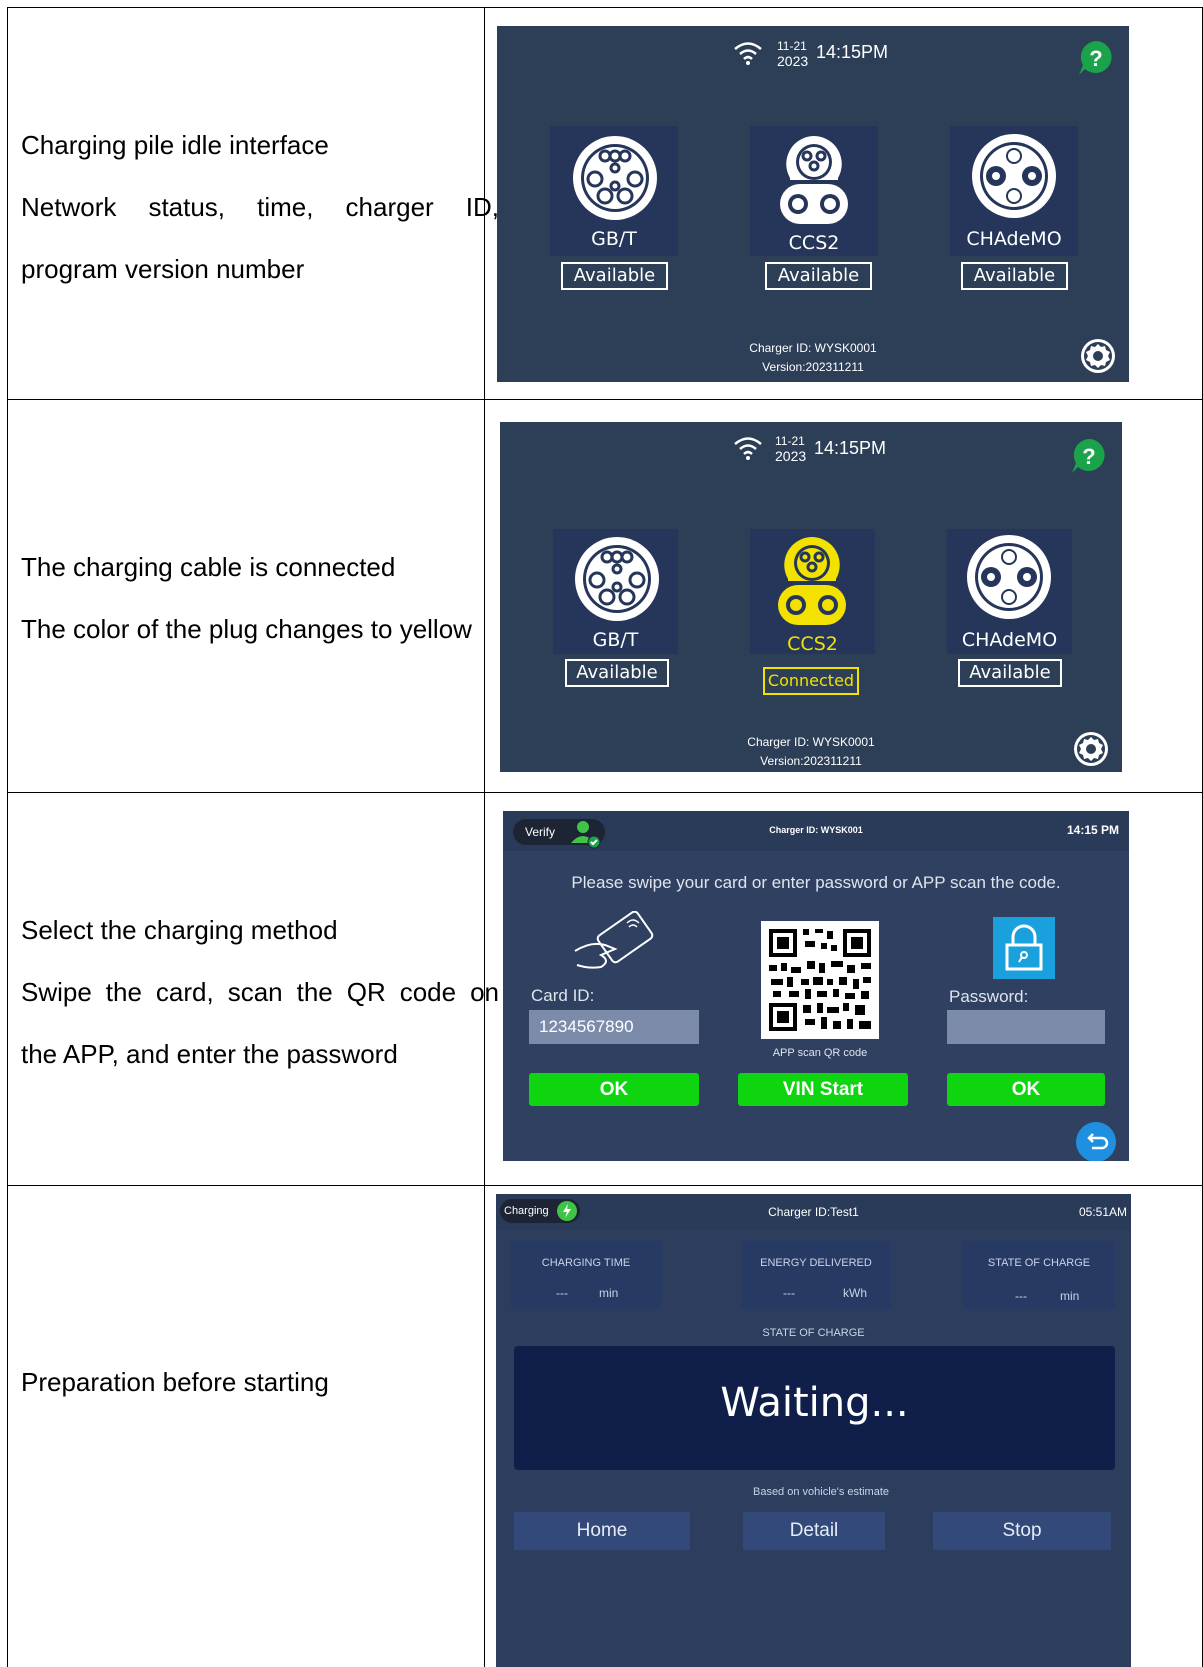 The image size is (1203, 1667). I want to click on stat-card-charging-time: CHARGING TIME --- min, so click(586, 1275).